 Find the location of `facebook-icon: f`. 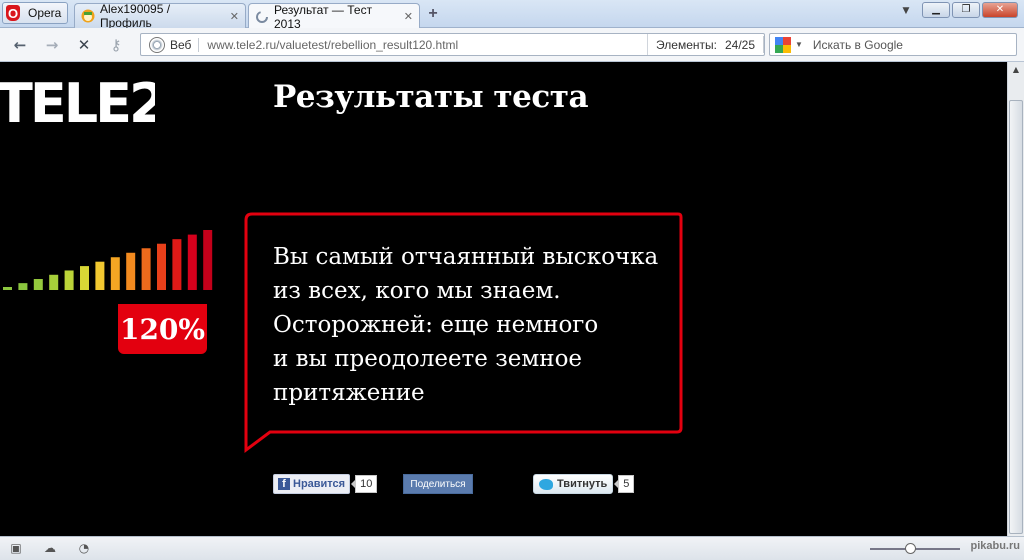

facebook-icon: f is located at coordinates (284, 484).